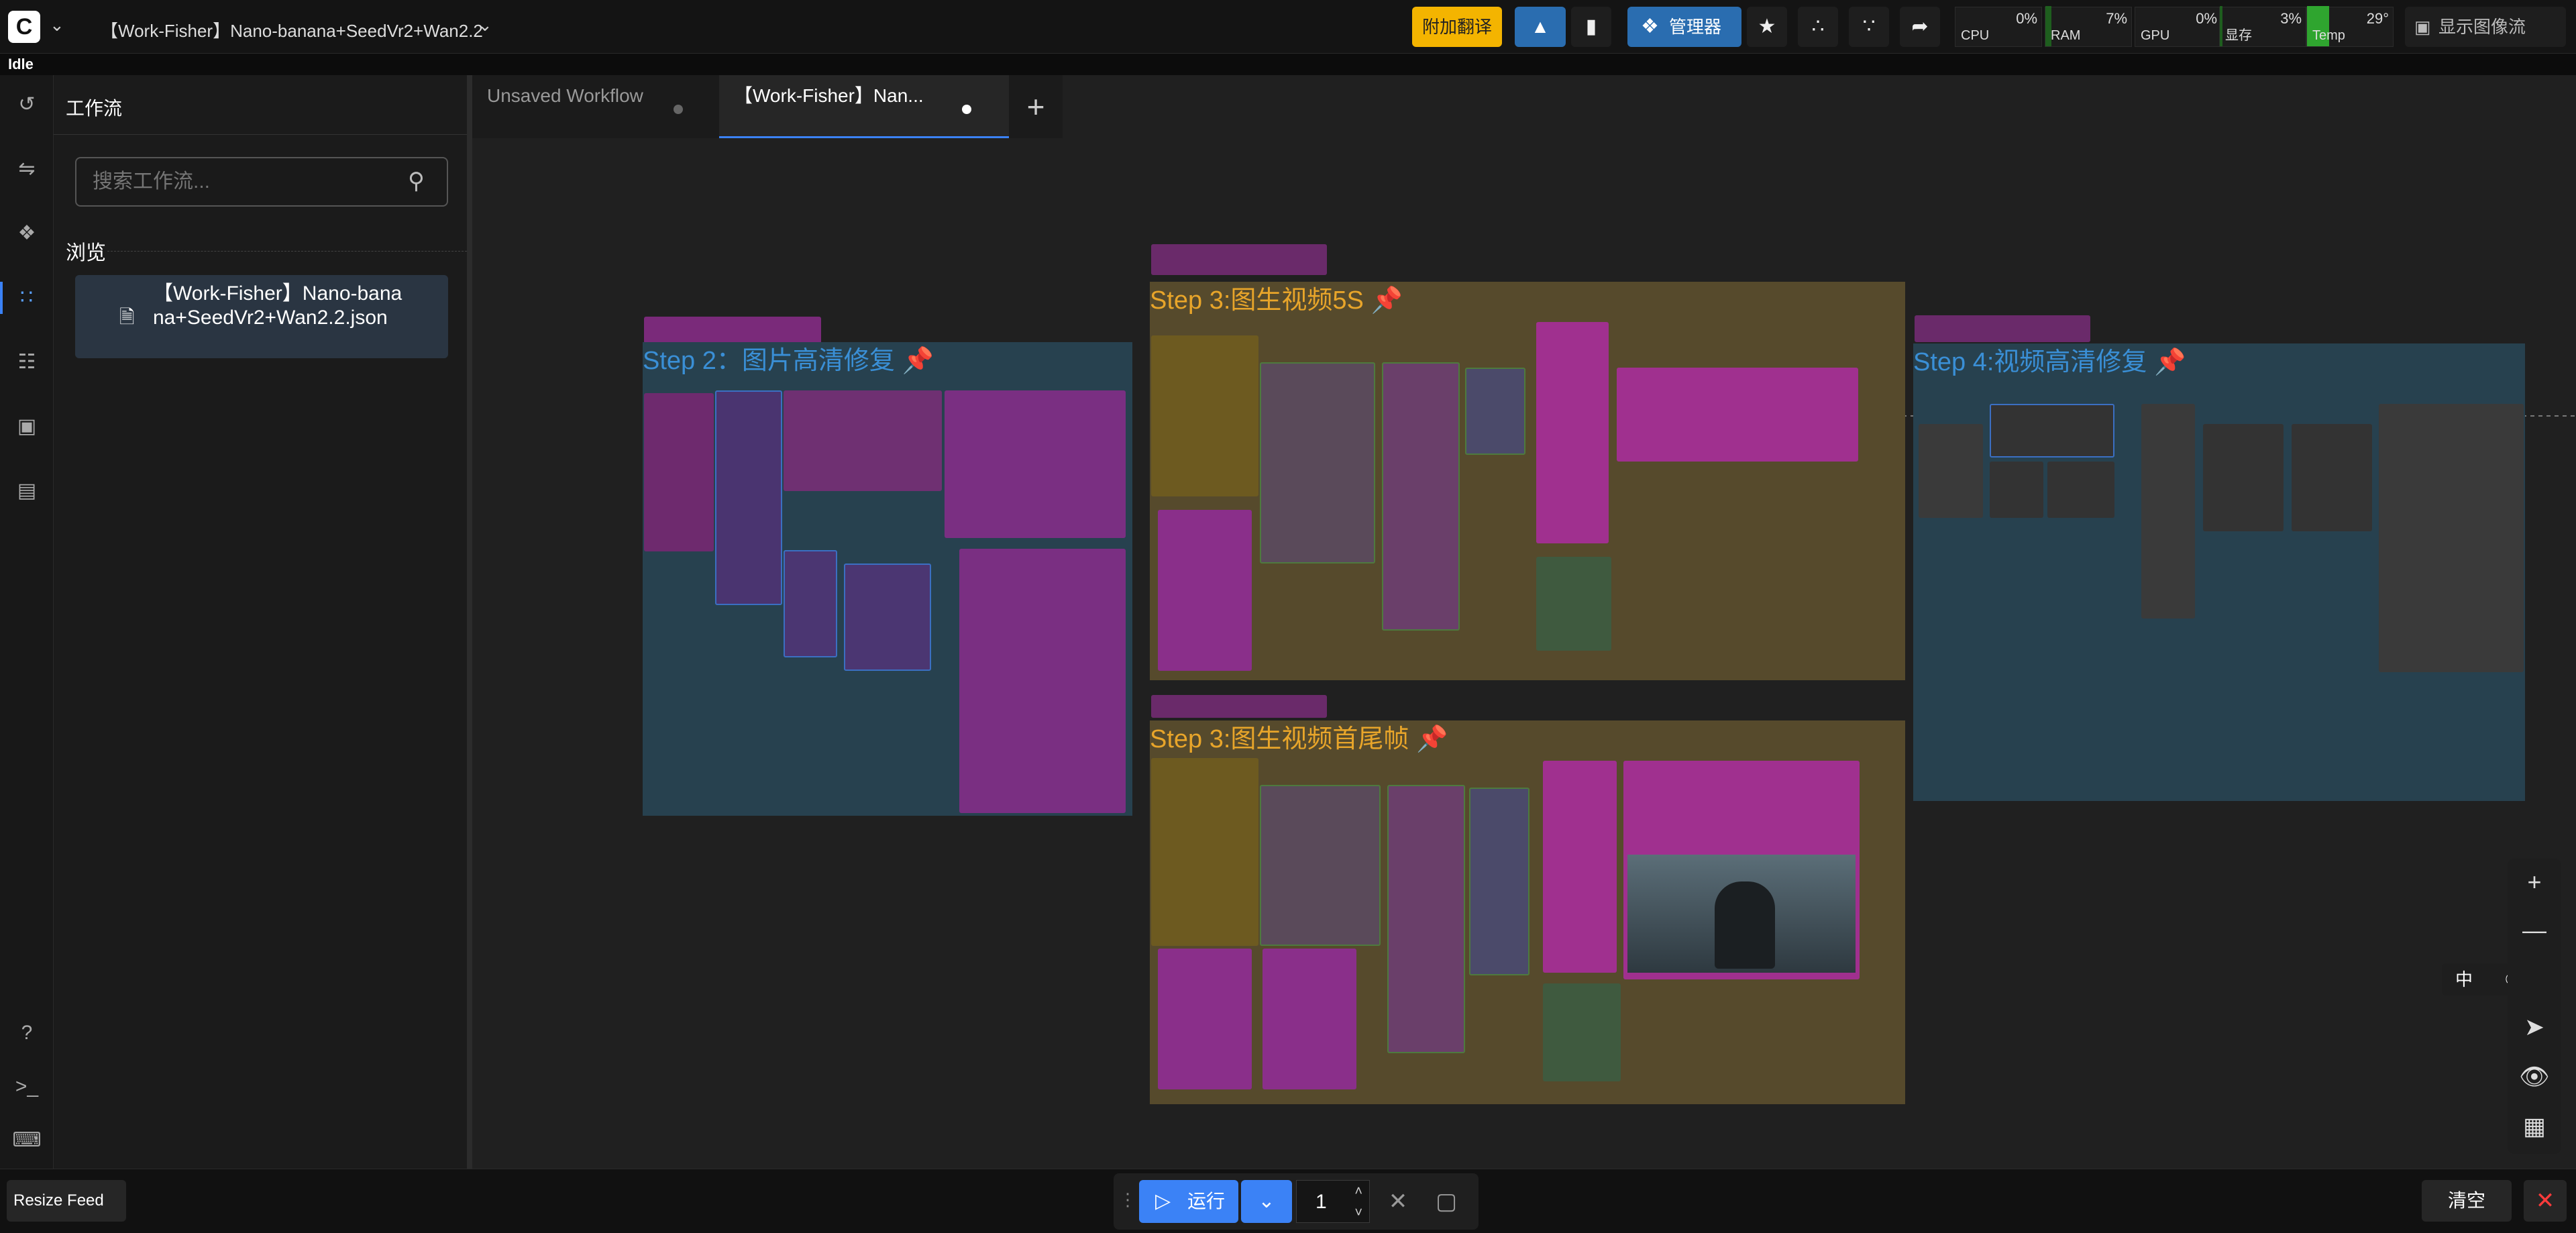 The height and width of the screenshot is (1233, 2576). What do you see at coordinates (1527, 481) in the screenshot?
I see `group-step3-5s: Step 3:图生视频5S 📌` at bounding box center [1527, 481].